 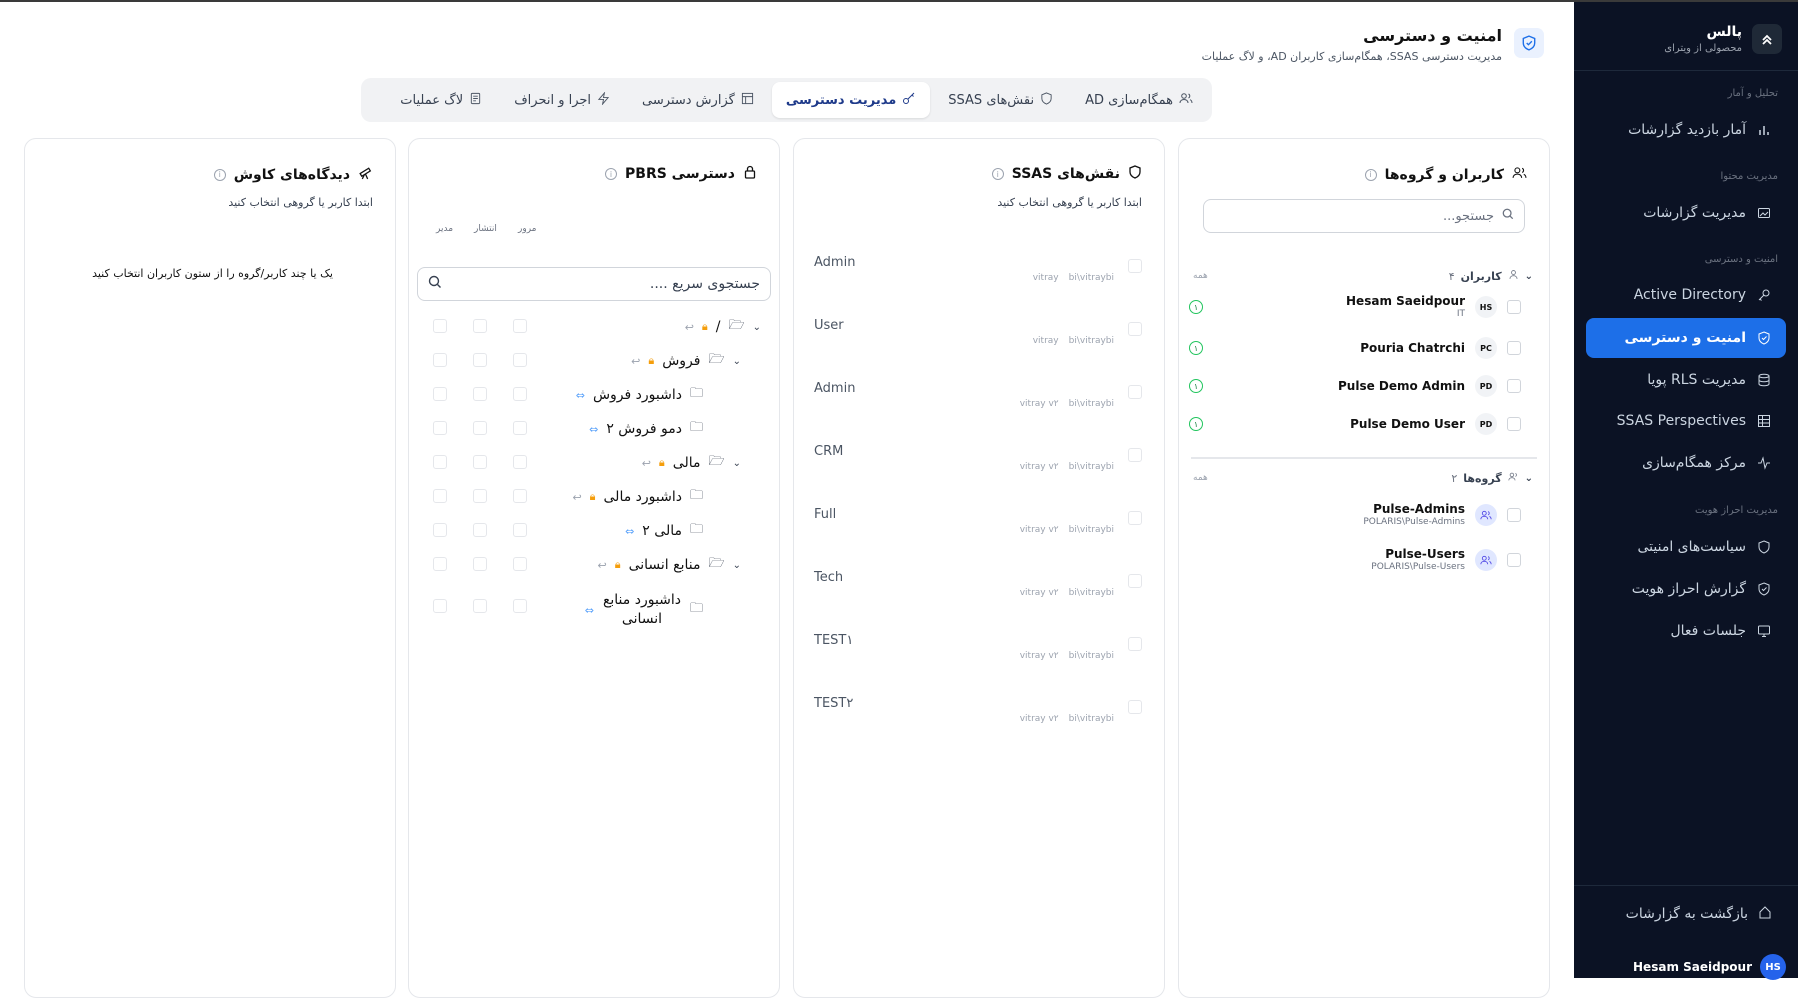 What do you see at coordinates (1355, 307) in the screenshot?
I see `list-item: HS Hesam Saeidpour IT ۱` at bounding box center [1355, 307].